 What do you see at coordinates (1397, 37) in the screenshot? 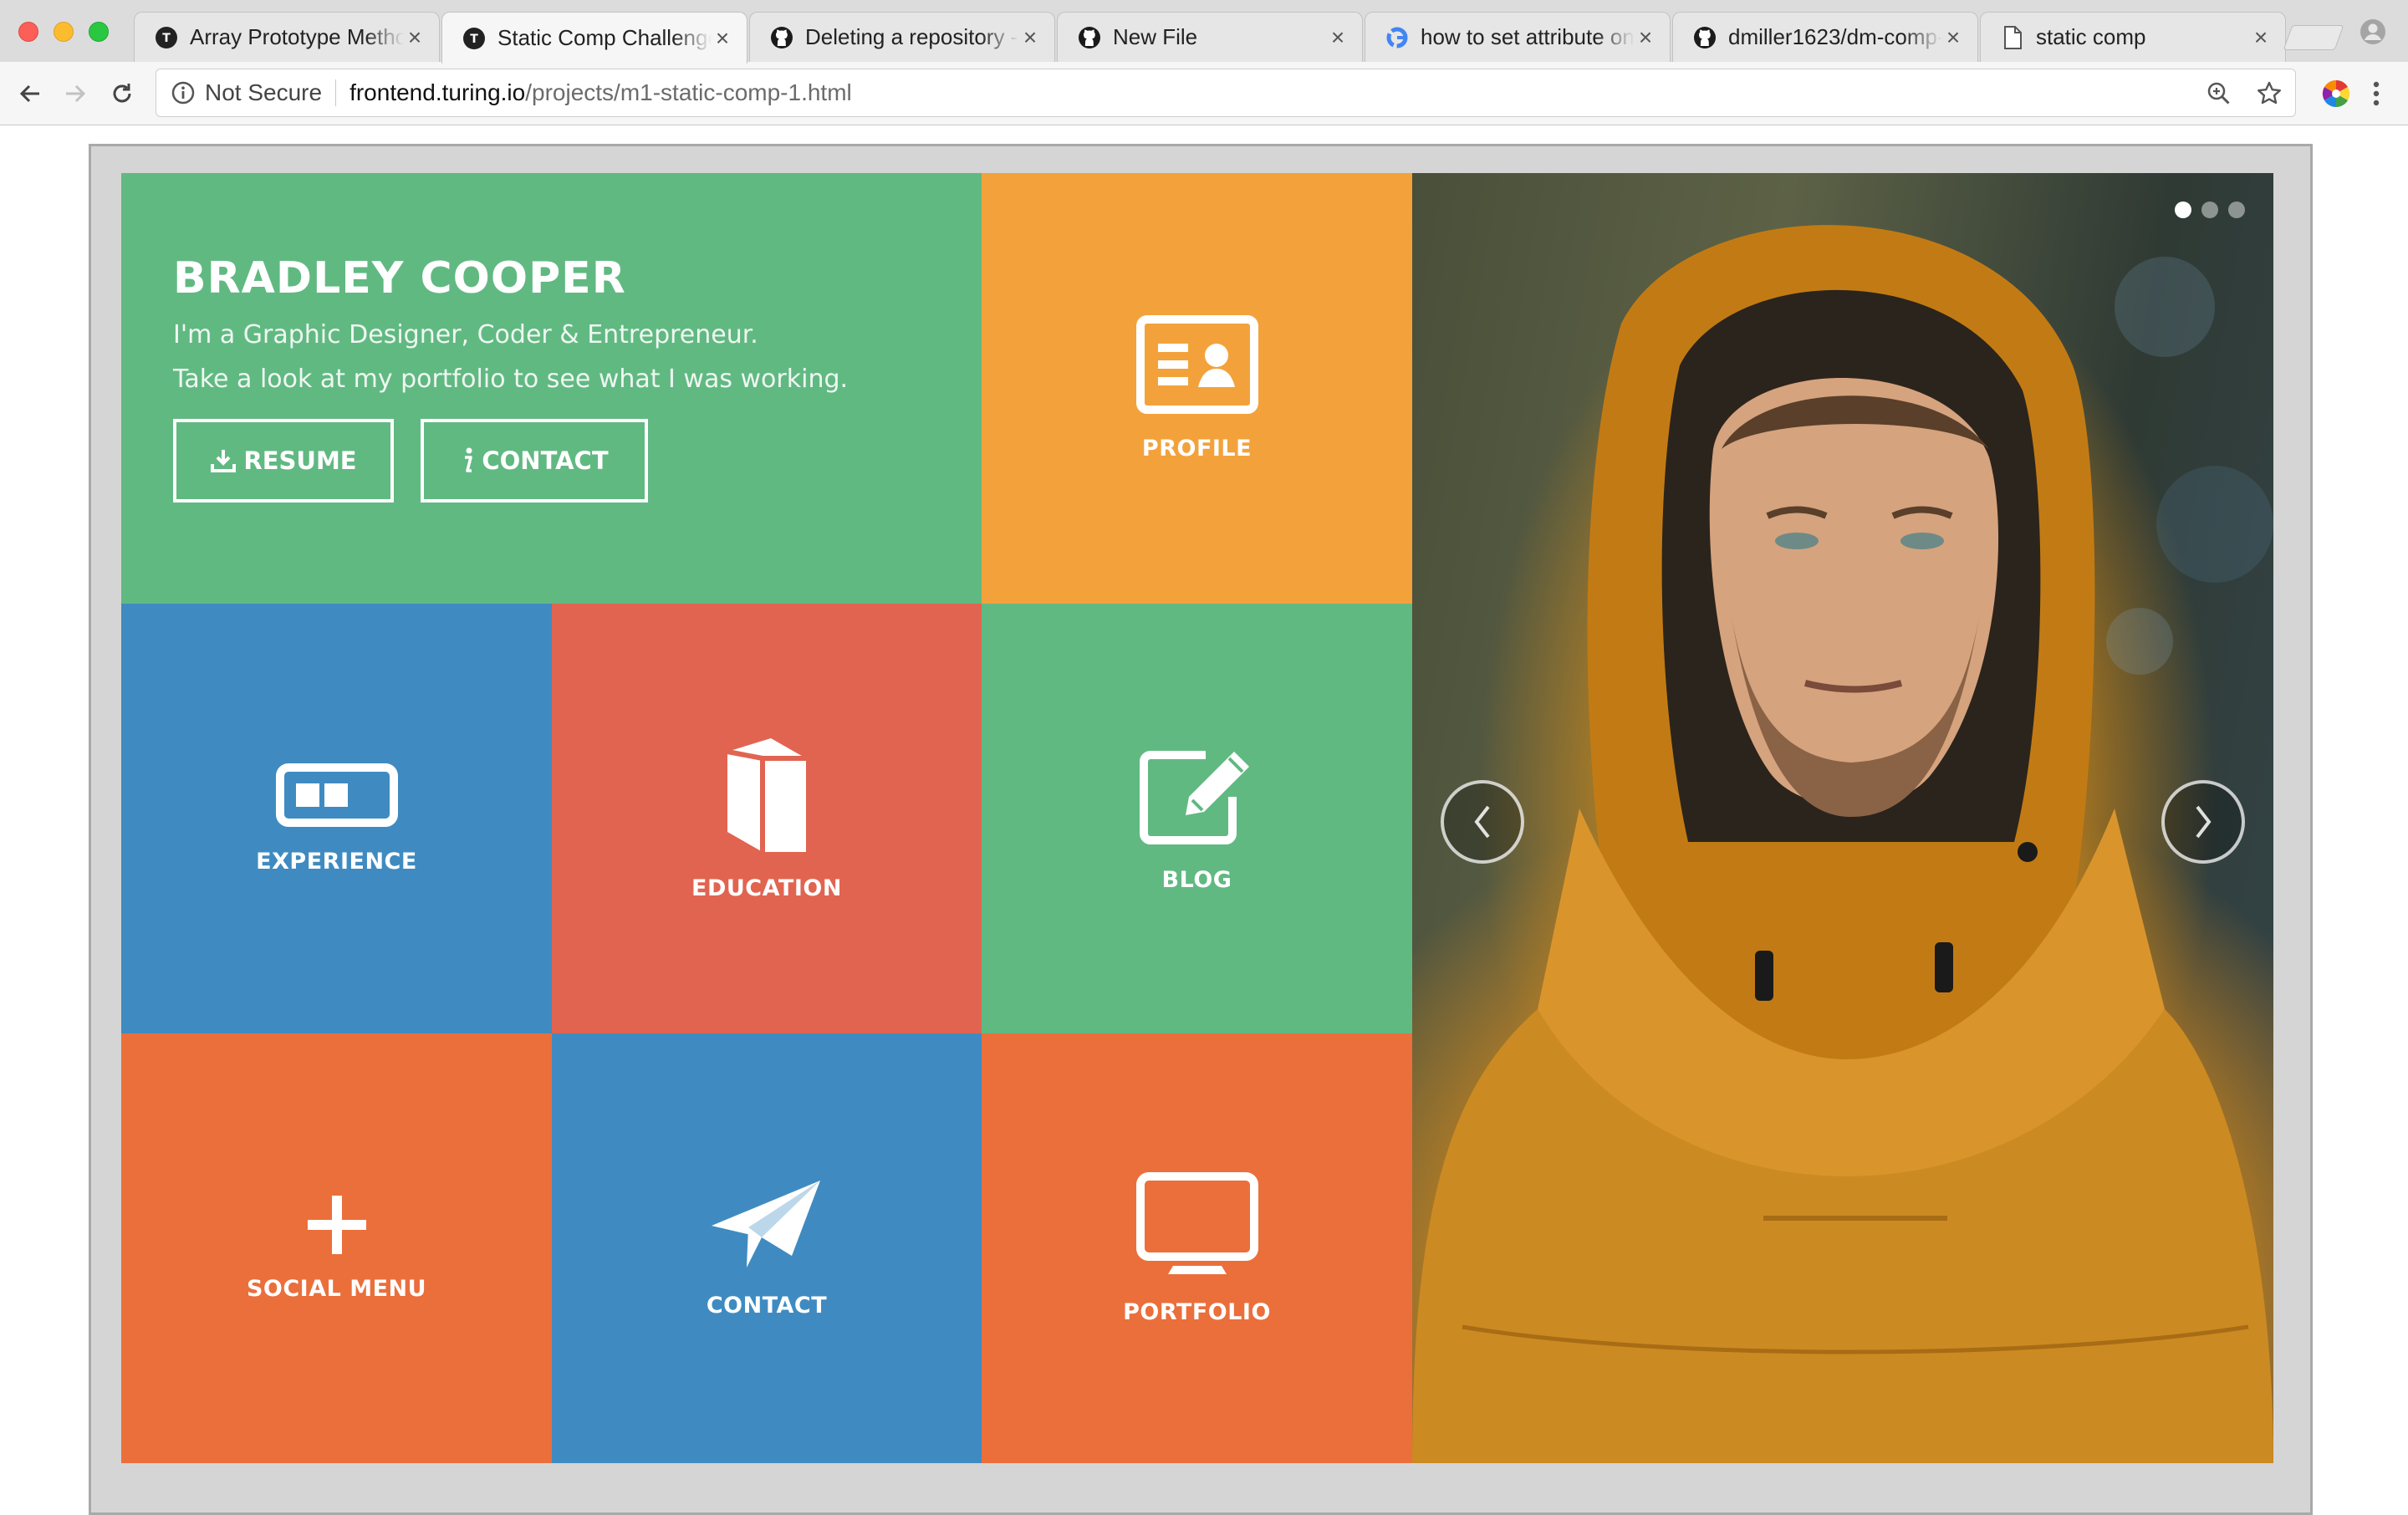
I see `google-icon` at bounding box center [1397, 37].